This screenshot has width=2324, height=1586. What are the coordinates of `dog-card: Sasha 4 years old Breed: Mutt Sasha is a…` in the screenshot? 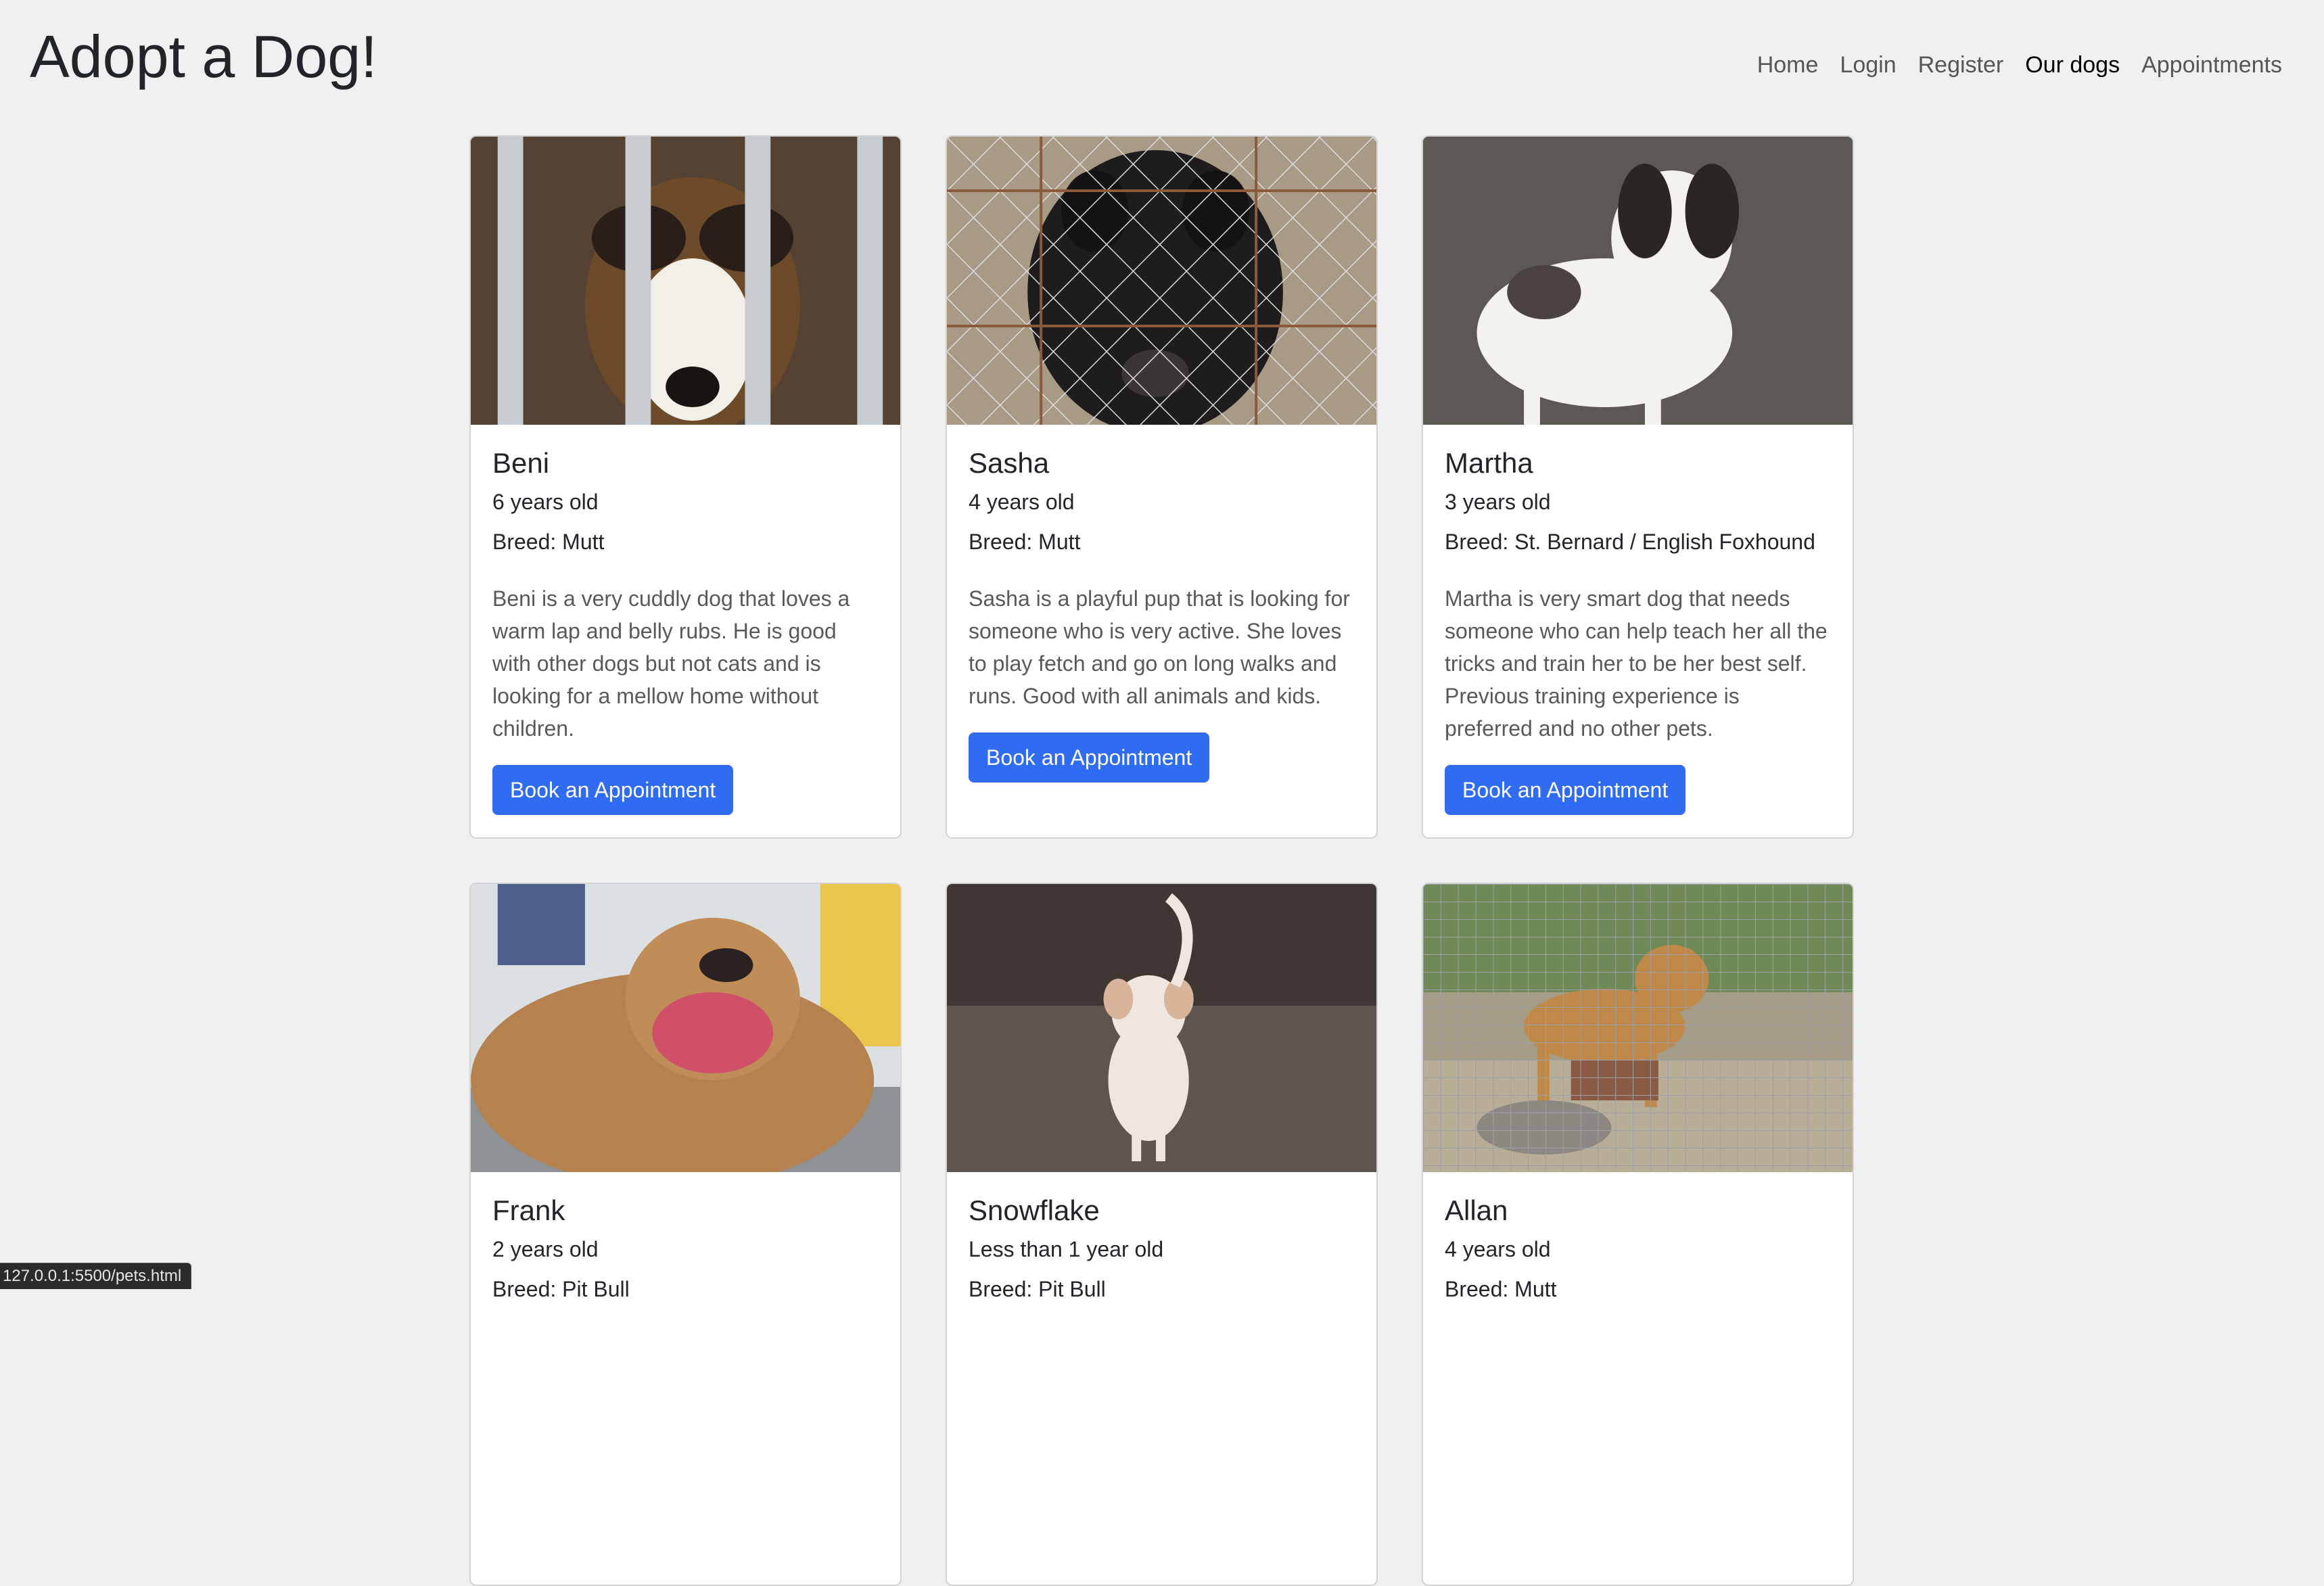 It's located at (1162, 487).